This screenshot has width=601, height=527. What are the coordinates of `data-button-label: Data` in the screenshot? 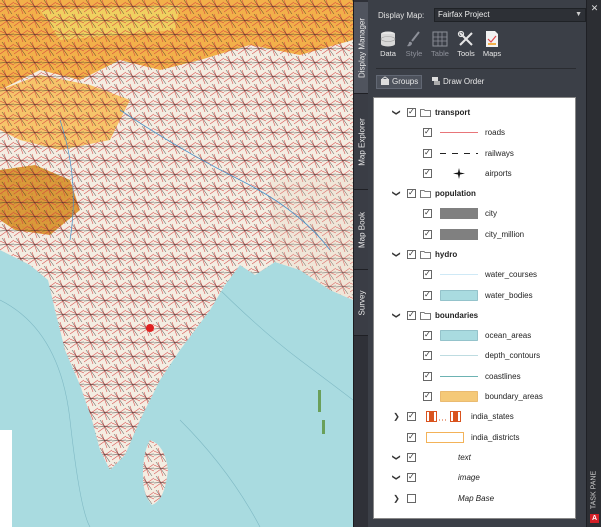 It's located at (388, 53).